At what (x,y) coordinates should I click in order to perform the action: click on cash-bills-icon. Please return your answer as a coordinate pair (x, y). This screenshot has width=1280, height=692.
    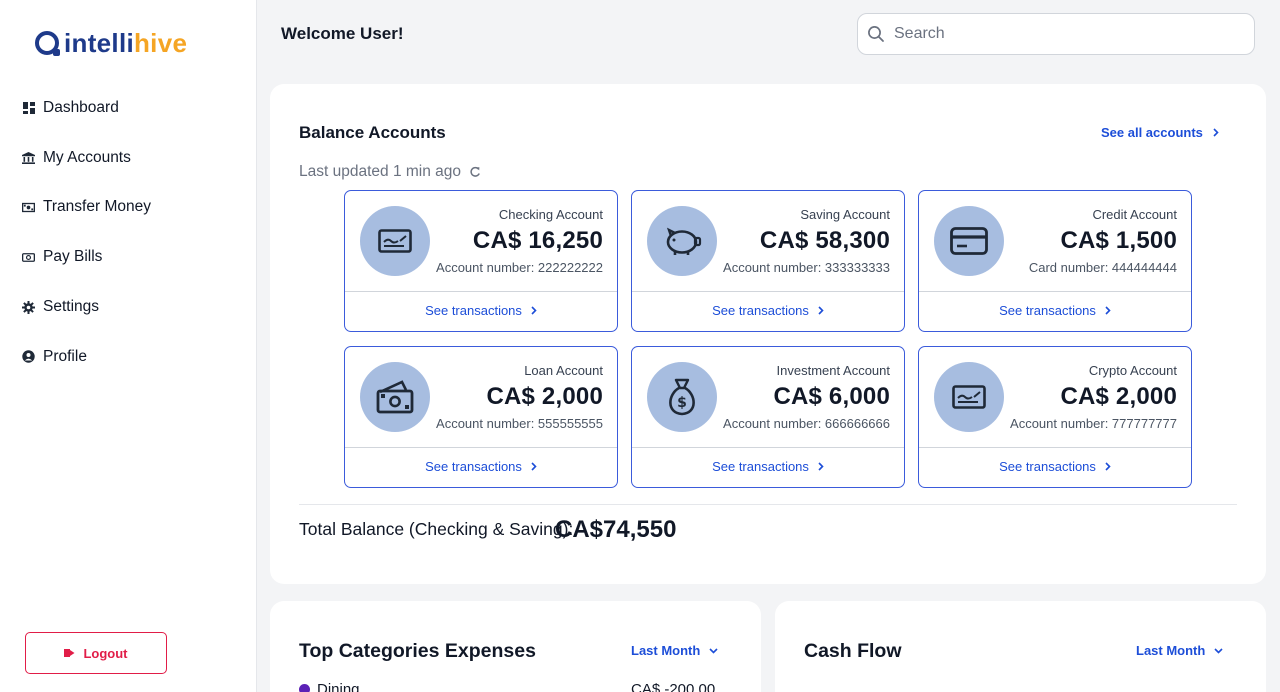
    Looking at the image, I should click on (395, 397).